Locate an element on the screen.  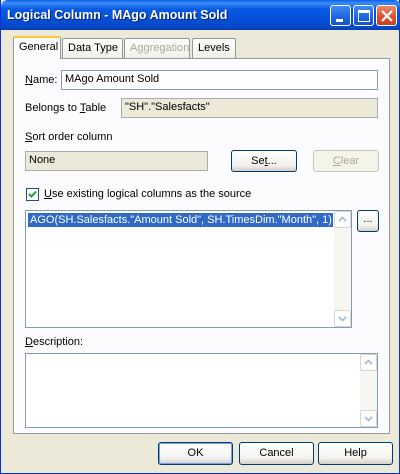
sort-order-field: None is located at coordinates (116, 161).